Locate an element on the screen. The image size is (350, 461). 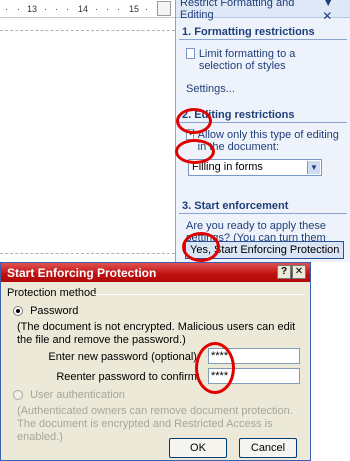
chevron-down-icon: ▼ is located at coordinates (313, 167).